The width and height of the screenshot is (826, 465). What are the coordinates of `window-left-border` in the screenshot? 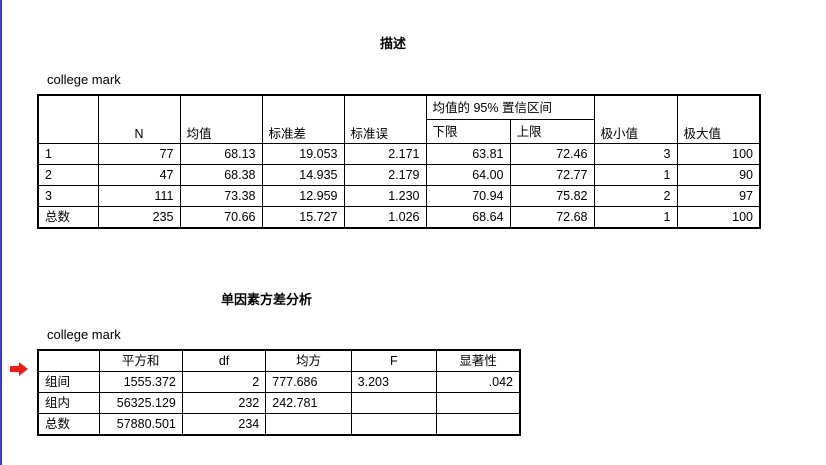 It's located at (1, 232).